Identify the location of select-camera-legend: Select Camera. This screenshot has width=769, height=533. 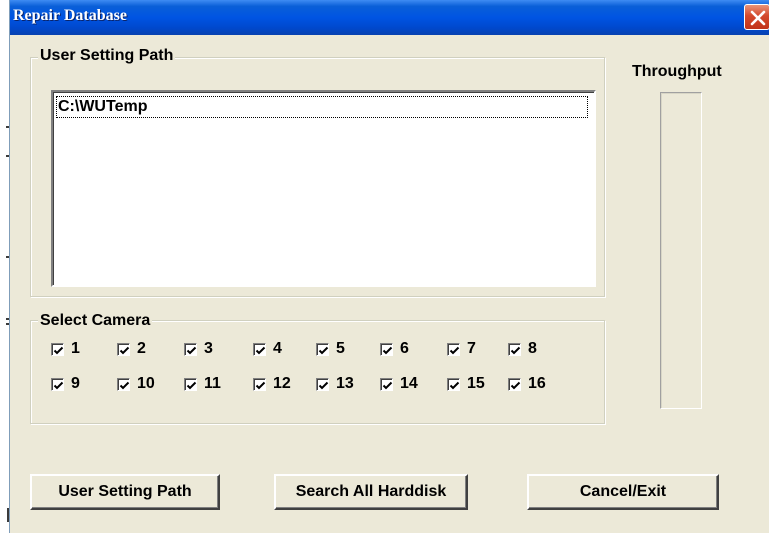
(95, 321).